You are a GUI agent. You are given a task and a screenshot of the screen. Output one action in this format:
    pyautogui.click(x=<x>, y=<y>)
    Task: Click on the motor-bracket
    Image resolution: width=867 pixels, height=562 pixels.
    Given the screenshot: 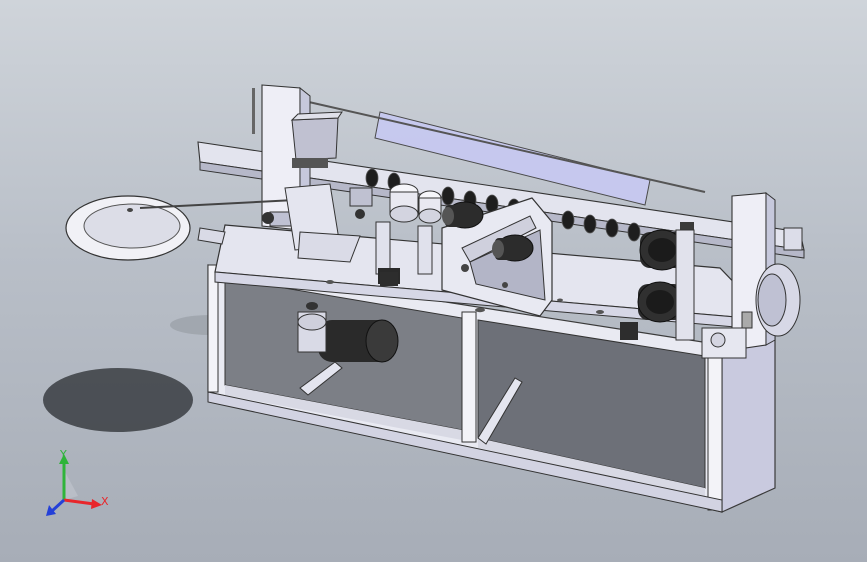 What is the action you would take?
    pyautogui.click(x=685, y=285)
    